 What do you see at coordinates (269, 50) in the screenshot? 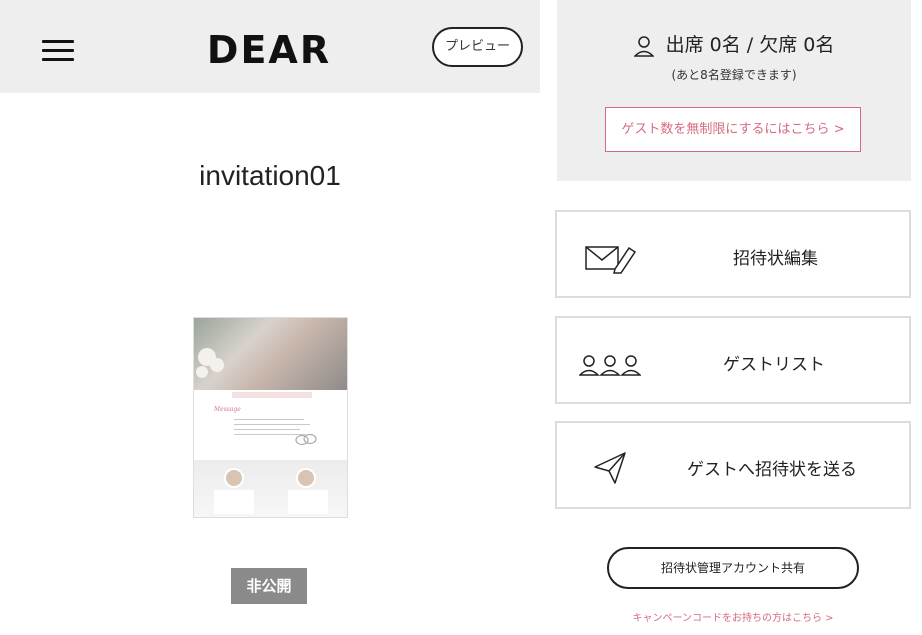
I see `app-logo: DEAR` at bounding box center [269, 50].